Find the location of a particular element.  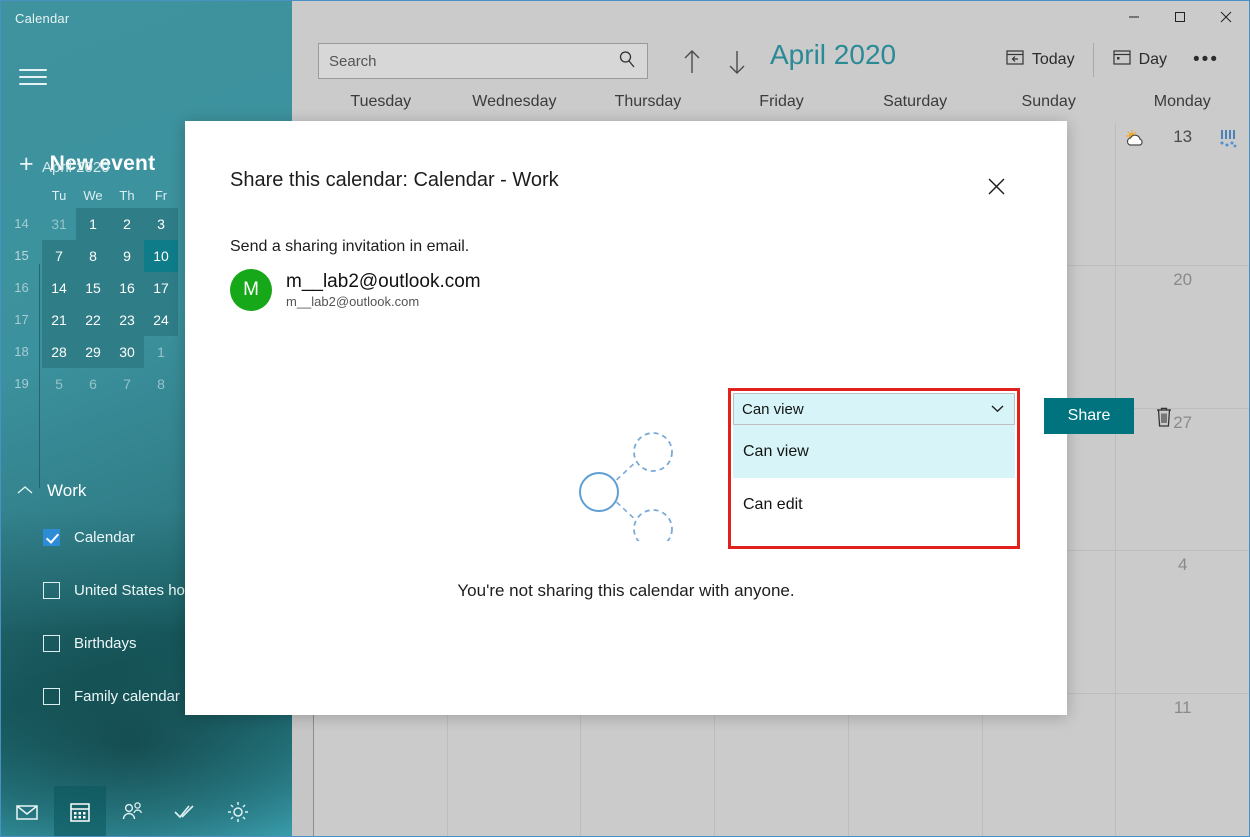

month-grid-cell: 10 is located at coordinates (1050, 765).